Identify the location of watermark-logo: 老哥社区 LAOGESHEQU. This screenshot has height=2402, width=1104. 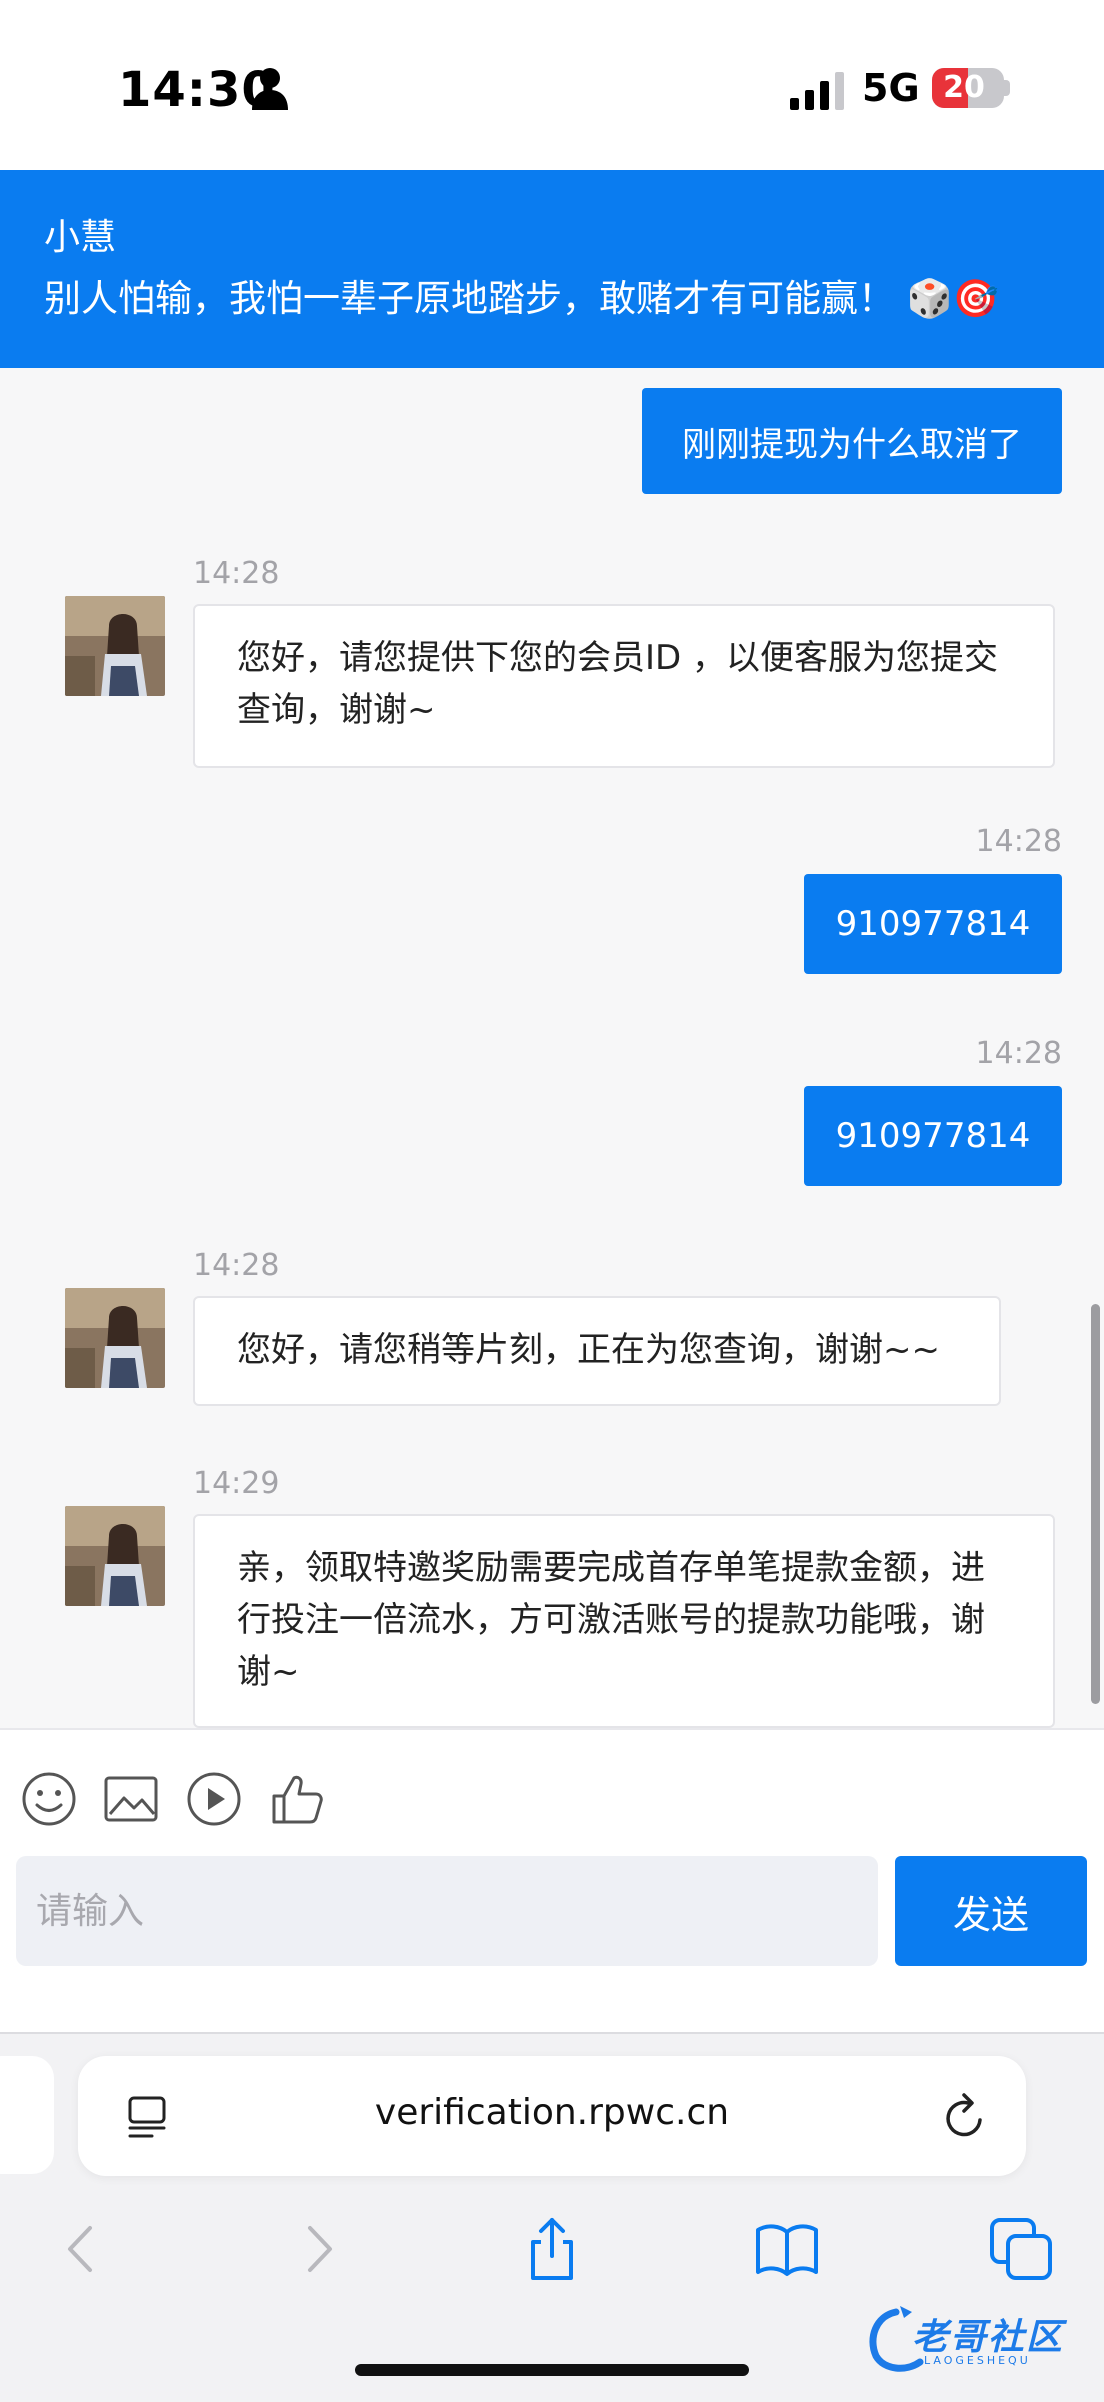
(979, 2340).